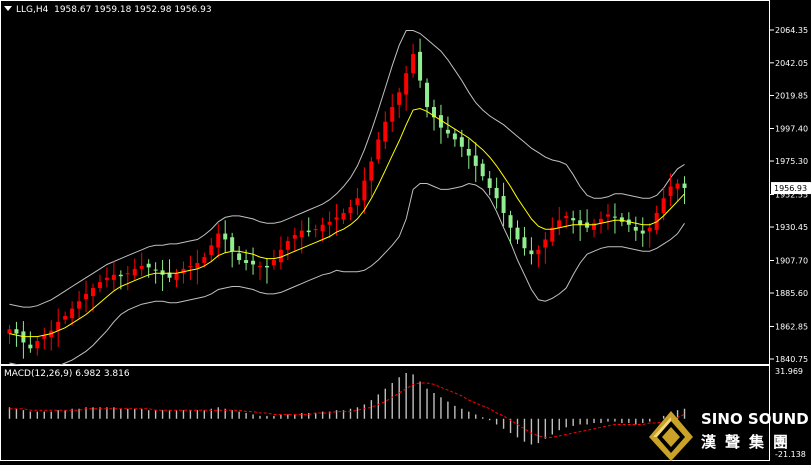 The height and width of the screenshot is (465, 811). What do you see at coordinates (749, 442) in the screenshot?
I see `logo-name-cn: 漢聲集團` at bounding box center [749, 442].